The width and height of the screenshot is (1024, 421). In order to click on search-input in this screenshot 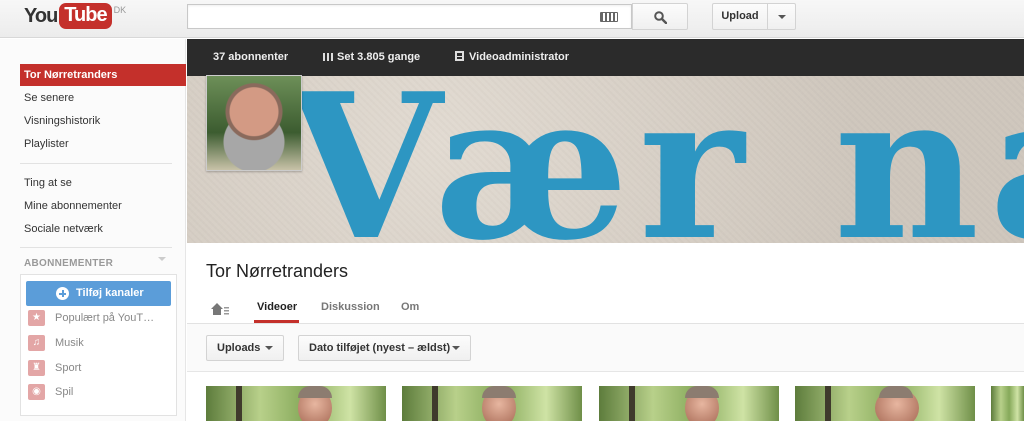, I will do `click(409, 16)`.